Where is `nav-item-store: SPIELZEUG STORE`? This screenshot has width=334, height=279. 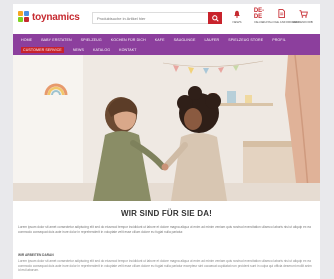
nav-item-store: SPIELZEUG STORE is located at coordinates (245, 40).